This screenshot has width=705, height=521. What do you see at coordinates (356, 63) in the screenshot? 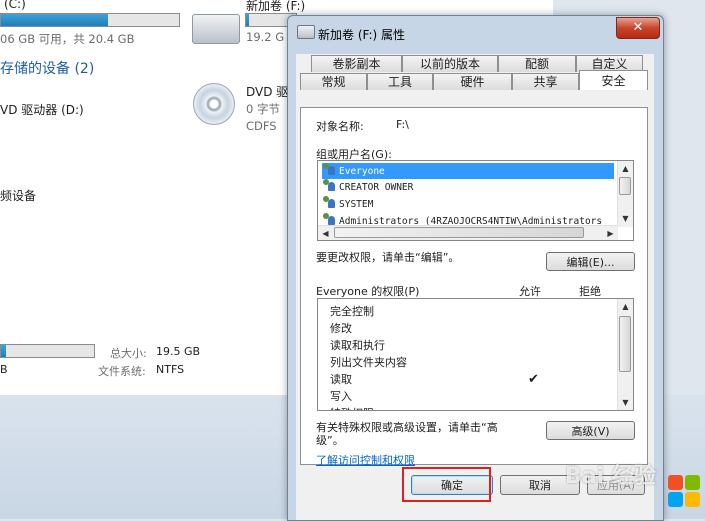
I see `tab-shadow-copies: 卷影副本` at bounding box center [356, 63].